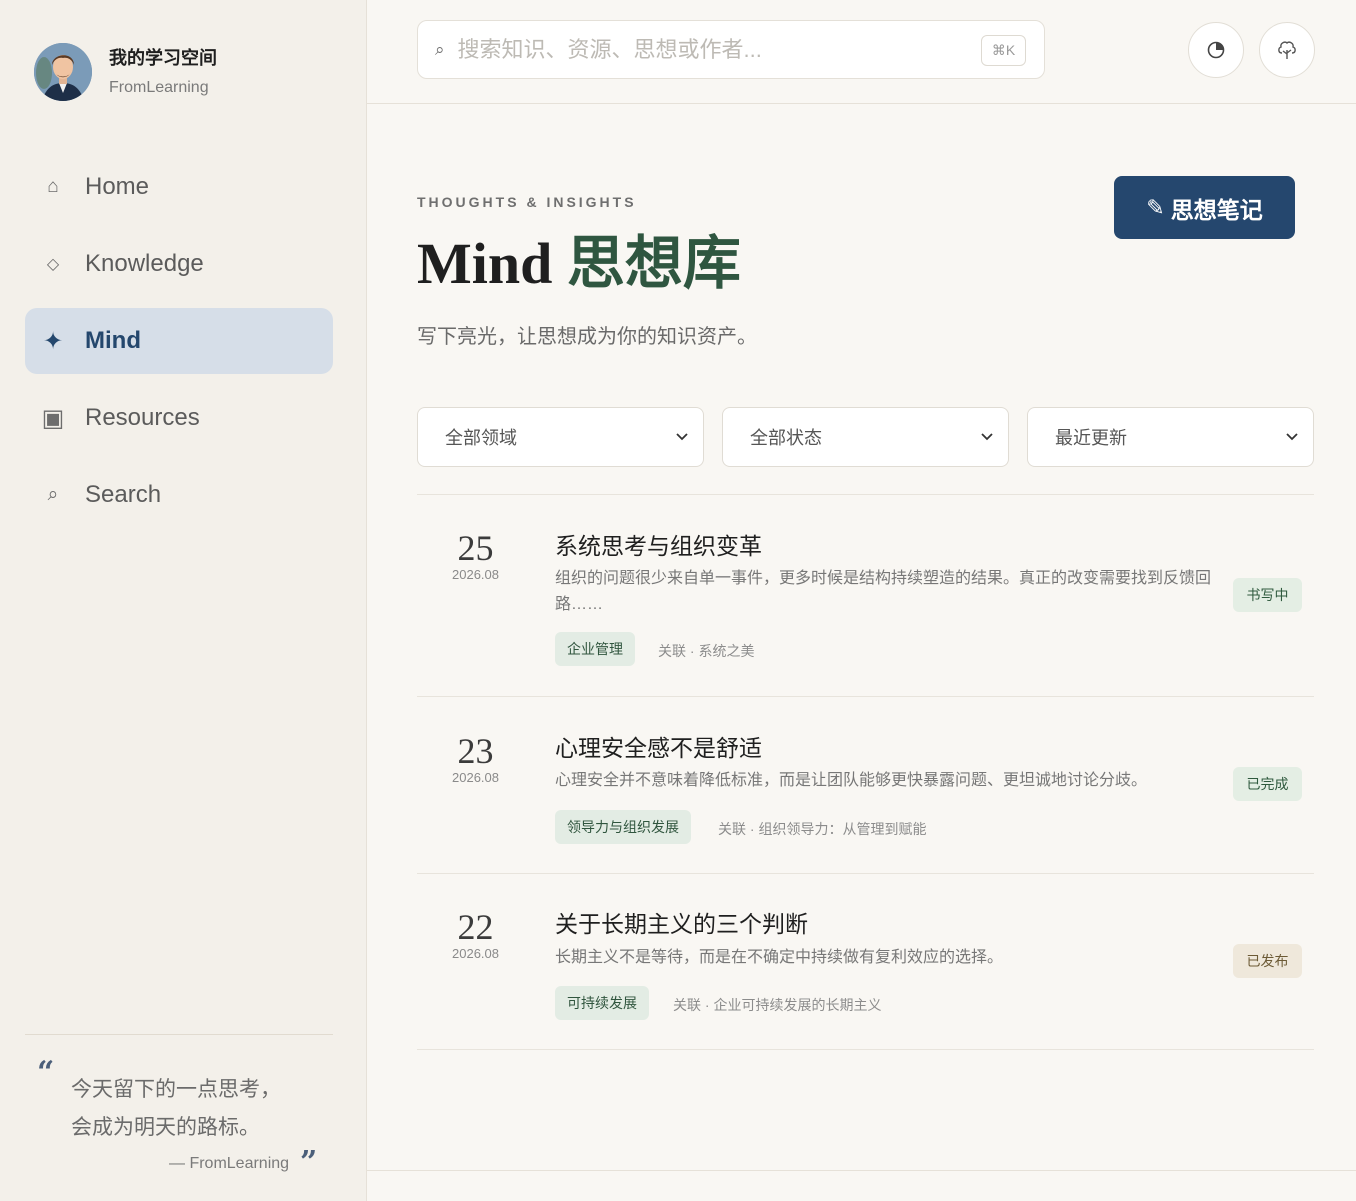 The width and height of the screenshot is (1356, 1201). Describe the element at coordinates (475, 751) in the screenshot. I see `entry-day: 23` at that location.